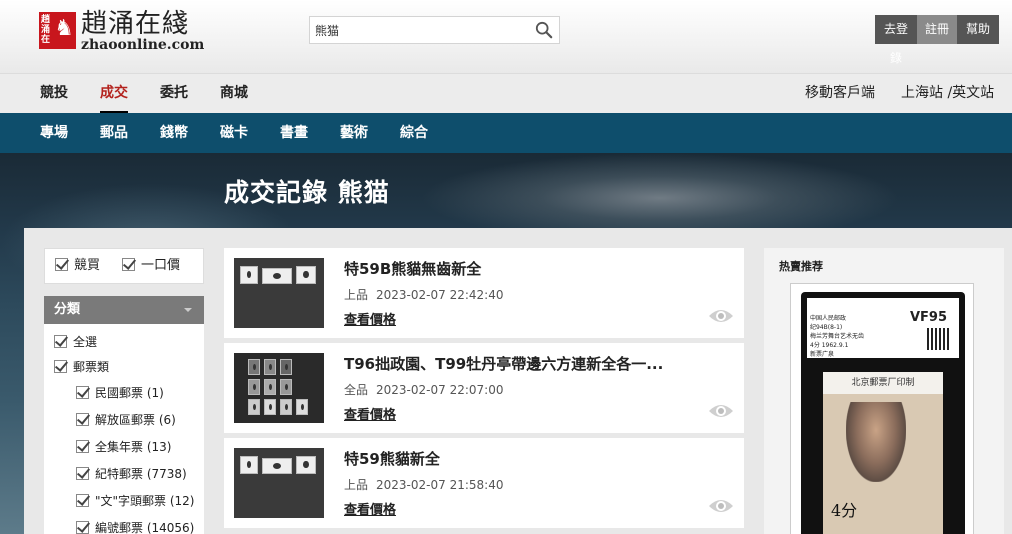  What do you see at coordinates (234, 94) in the screenshot?
I see `nav-item-mall: 商城` at bounding box center [234, 94].